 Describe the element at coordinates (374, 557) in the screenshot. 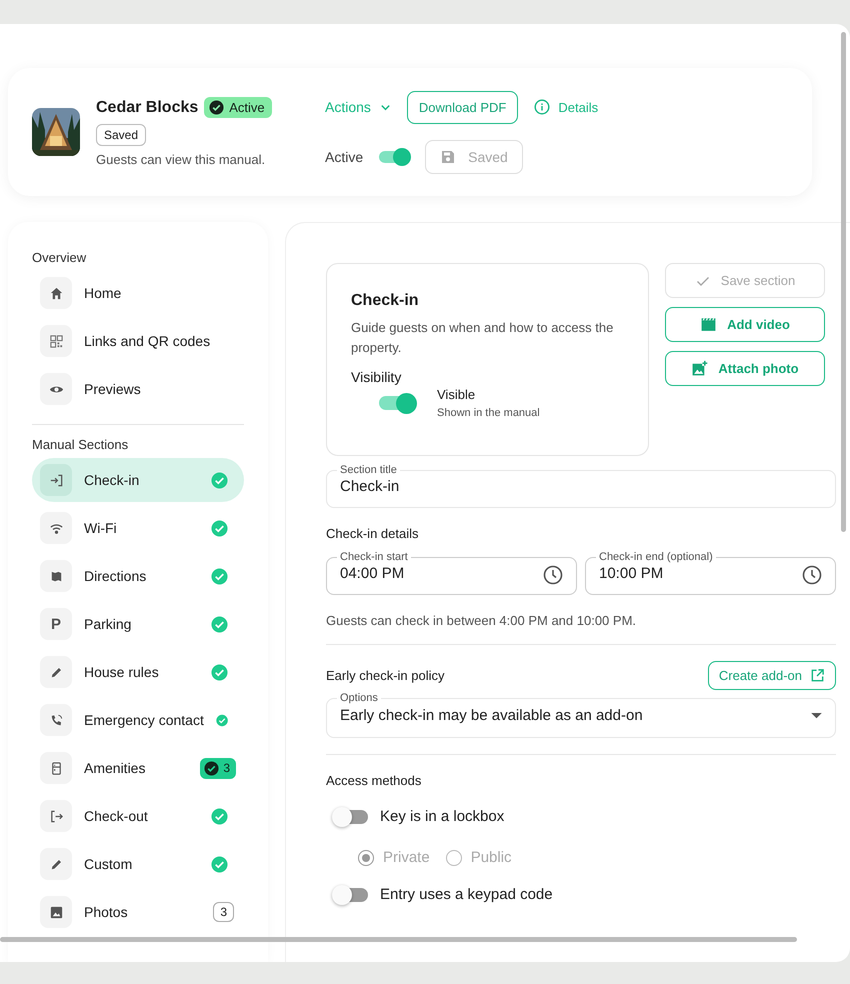

I see `field-label: Check-in start` at that location.